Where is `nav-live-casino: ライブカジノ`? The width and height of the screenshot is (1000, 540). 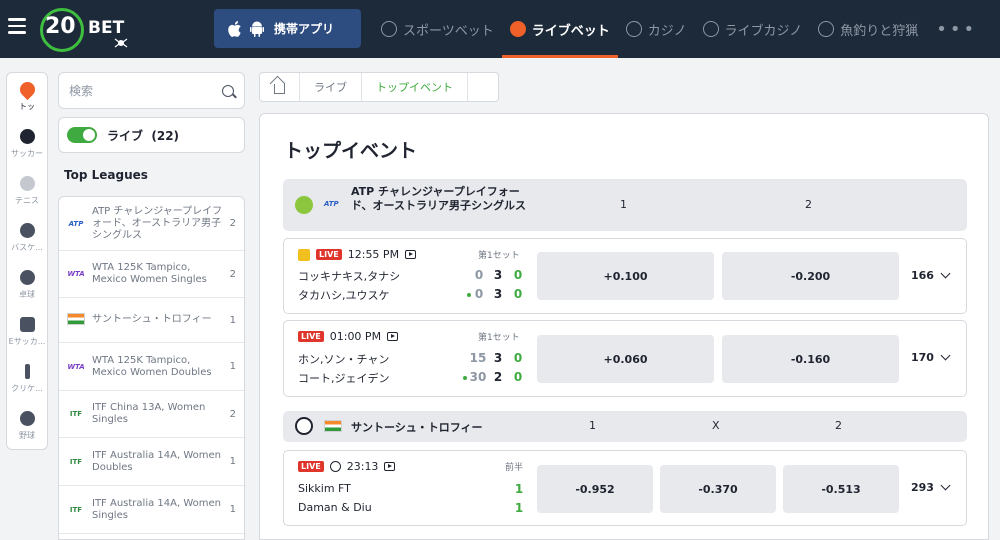 nav-live-casino: ライブカジノ is located at coordinates (753, 29).